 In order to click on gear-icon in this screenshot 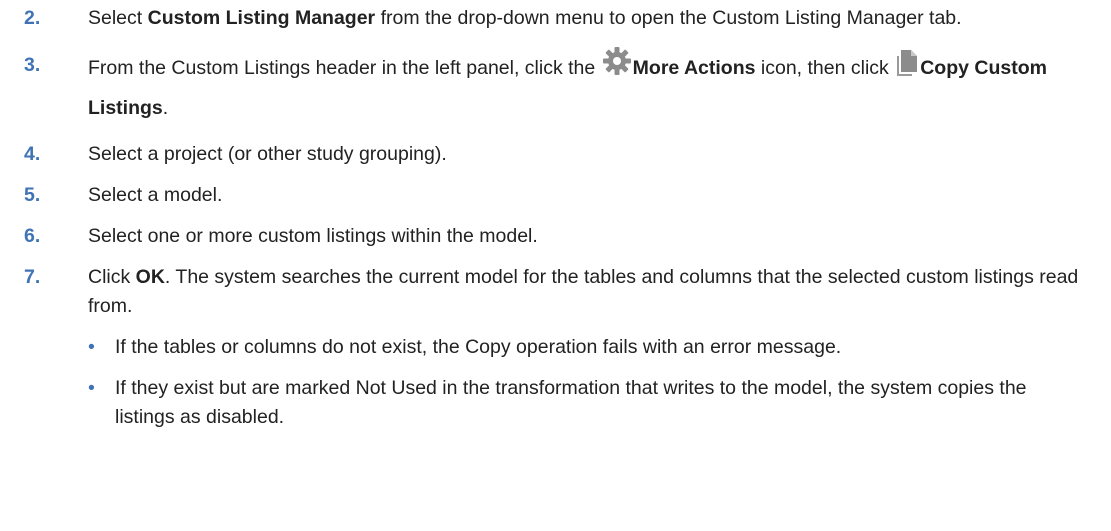, I will do `click(617, 61)`.